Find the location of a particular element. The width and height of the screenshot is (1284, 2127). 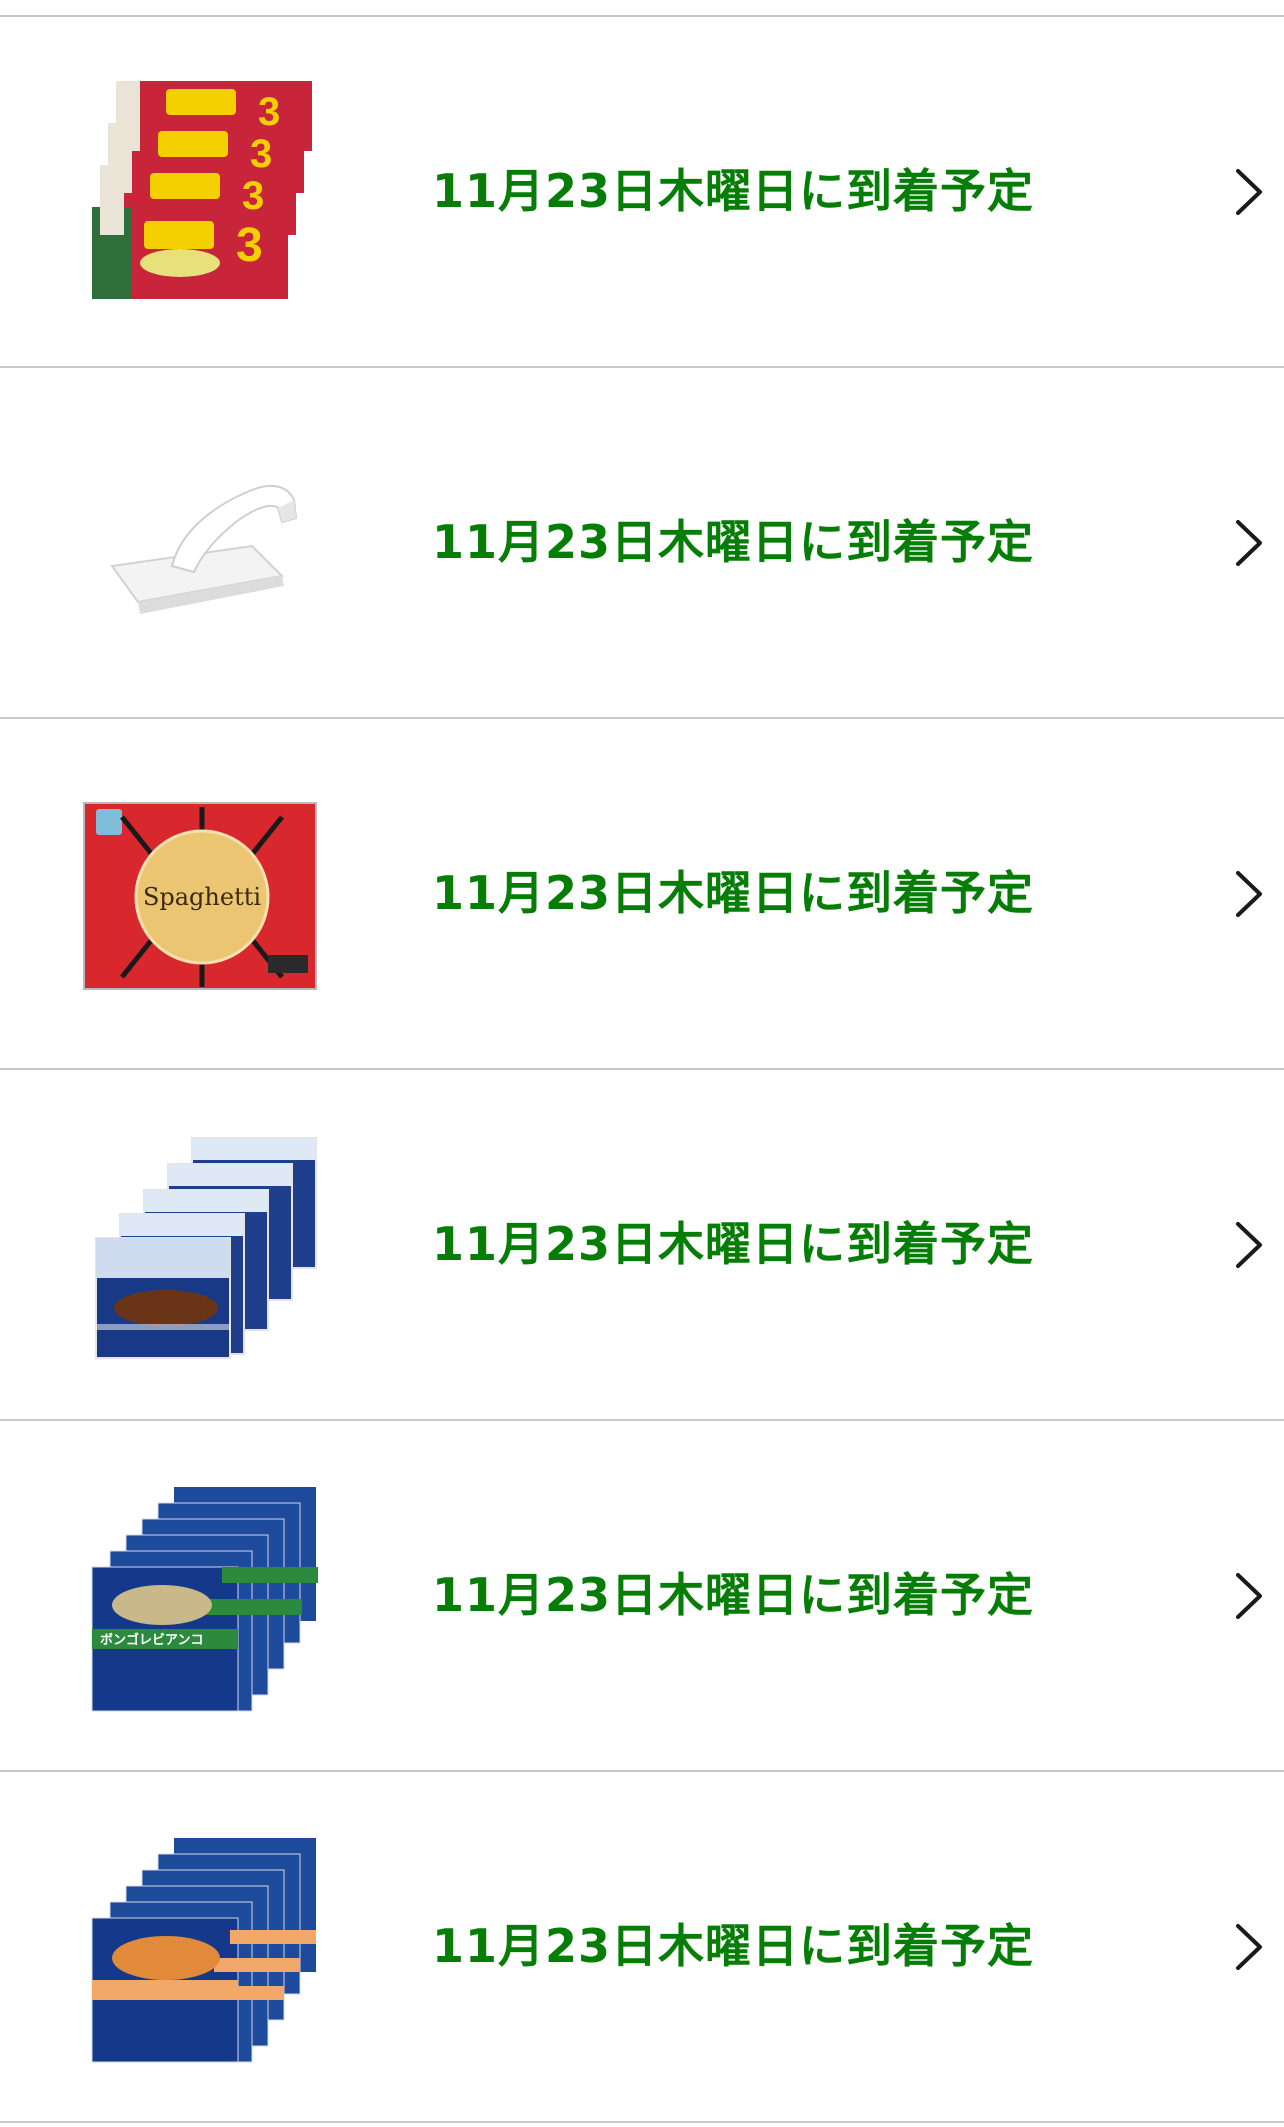

spaghetti-package-icon: Spaghetti is located at coordinates (200, 896).